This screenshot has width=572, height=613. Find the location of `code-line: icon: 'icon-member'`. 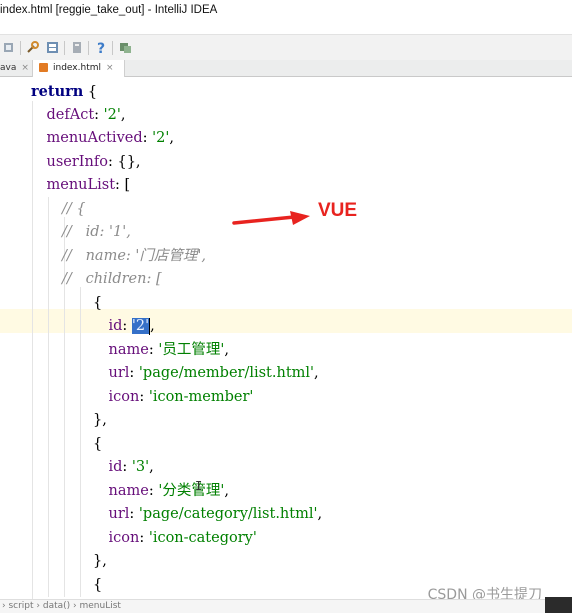

code-line: icon: 'icon-member' is located at coordinates (181, 397).